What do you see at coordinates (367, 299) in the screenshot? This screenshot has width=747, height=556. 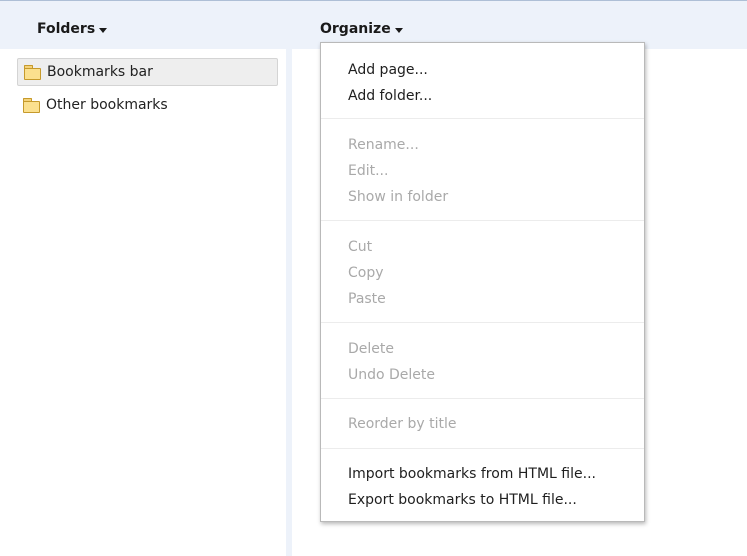 I see `menu-item-paste: Paste` at bounding box center [367, 299].